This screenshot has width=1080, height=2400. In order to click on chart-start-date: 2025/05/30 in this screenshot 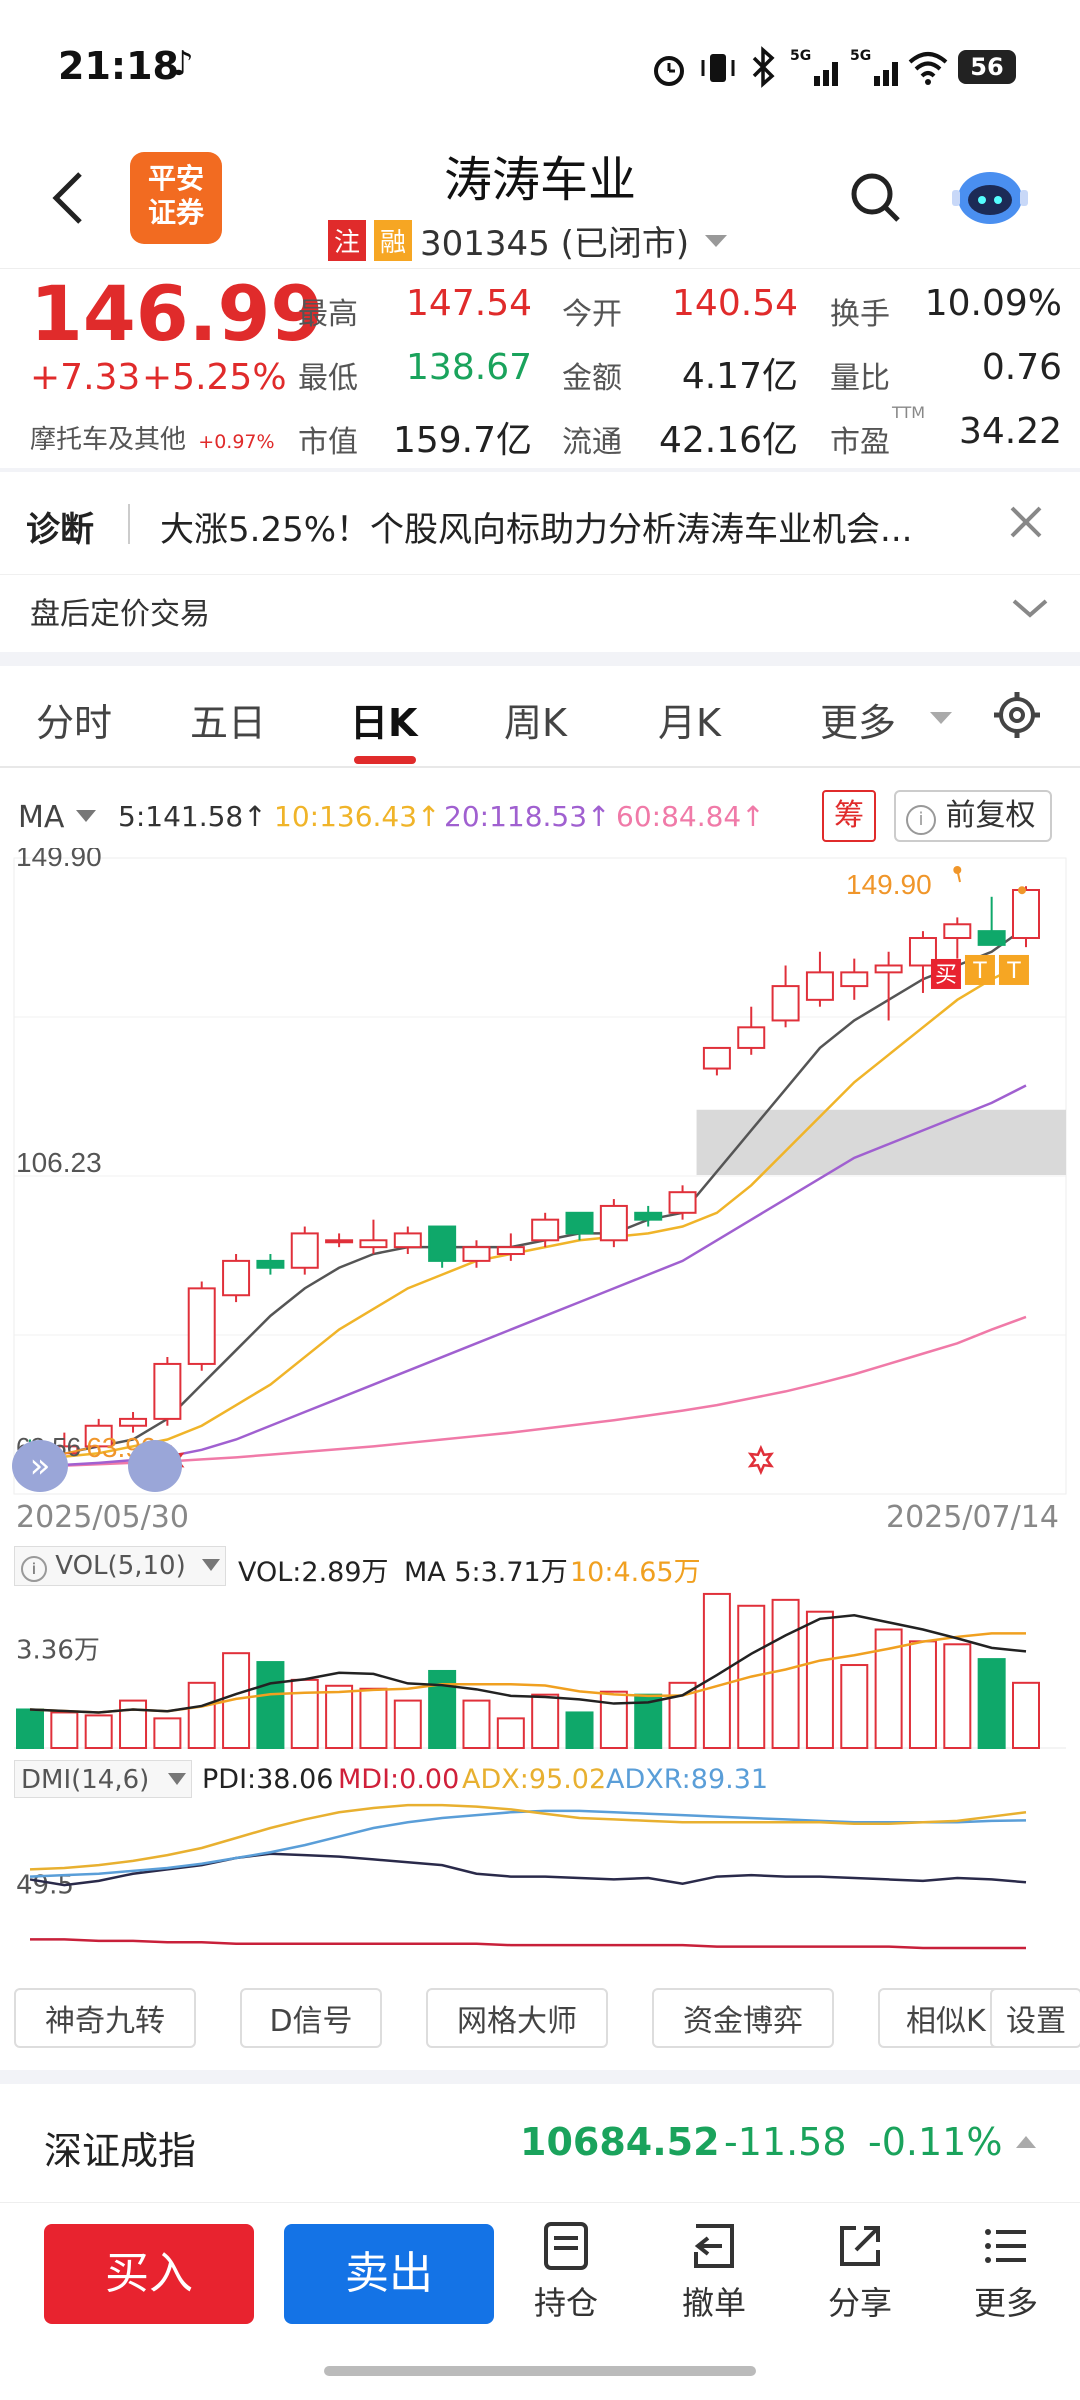, I will do `click(102, 1517)`.